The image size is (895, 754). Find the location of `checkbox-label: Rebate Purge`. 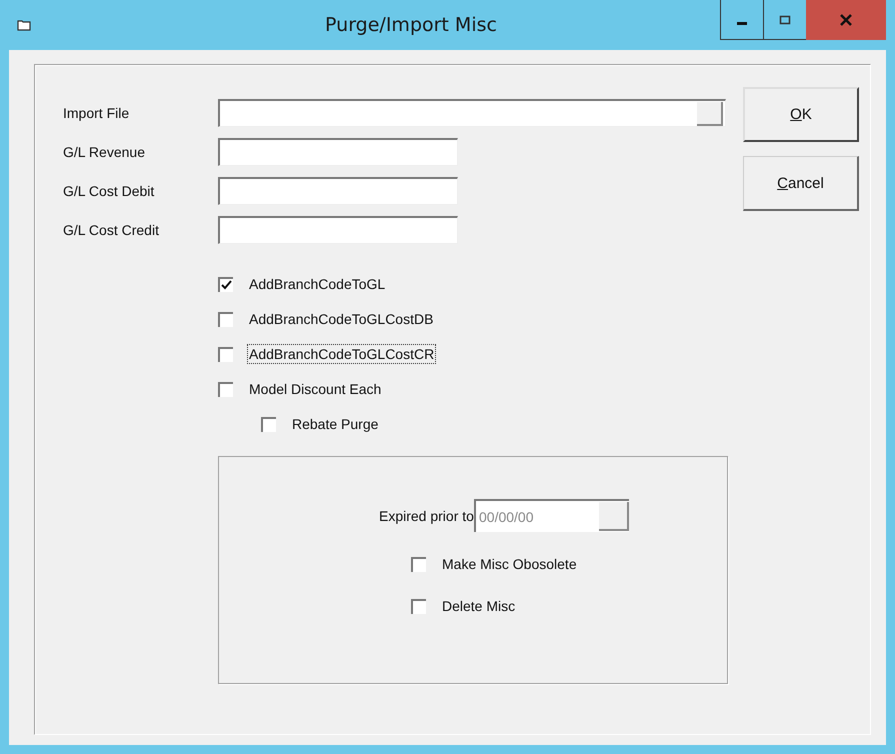

checkbox-label: Rebate Purge is located at coordinates (335, 424).